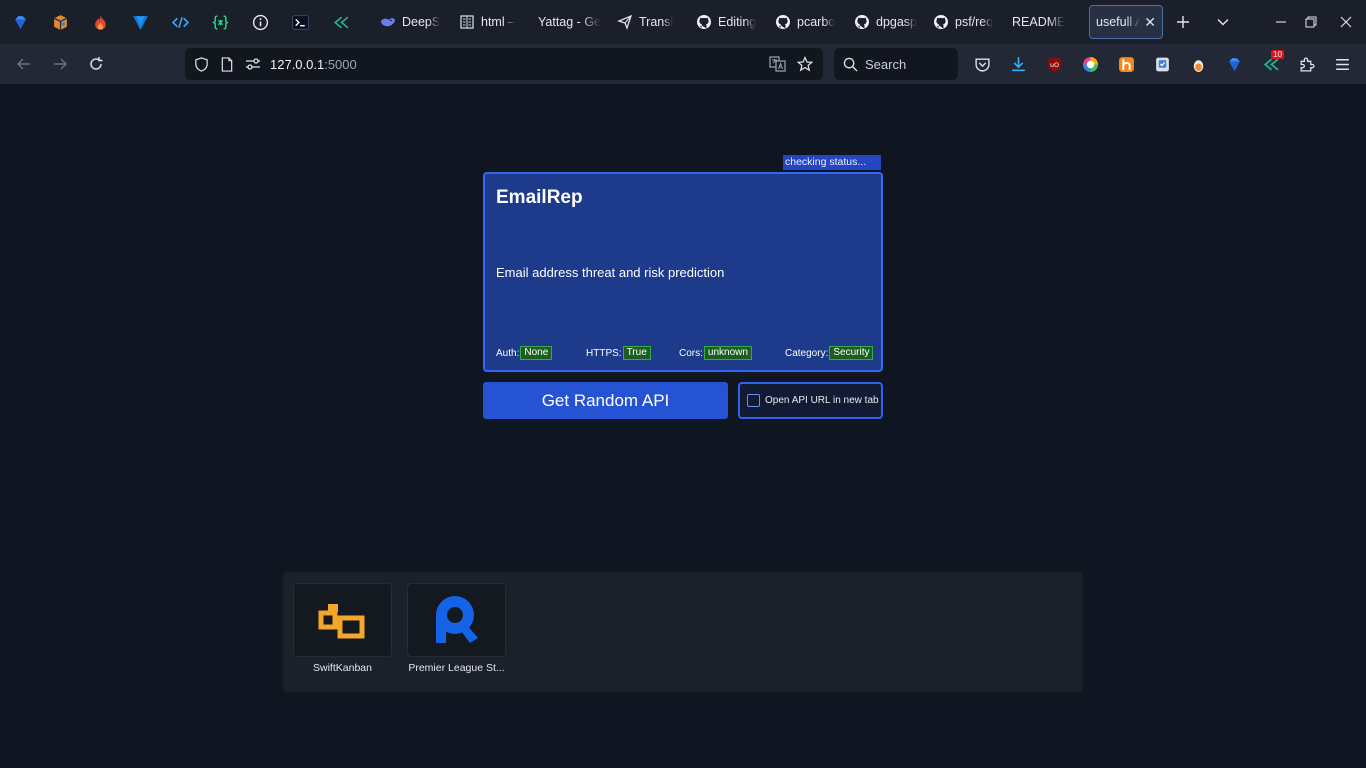  I want to click on arrow-left-icon, so click(23, 64).